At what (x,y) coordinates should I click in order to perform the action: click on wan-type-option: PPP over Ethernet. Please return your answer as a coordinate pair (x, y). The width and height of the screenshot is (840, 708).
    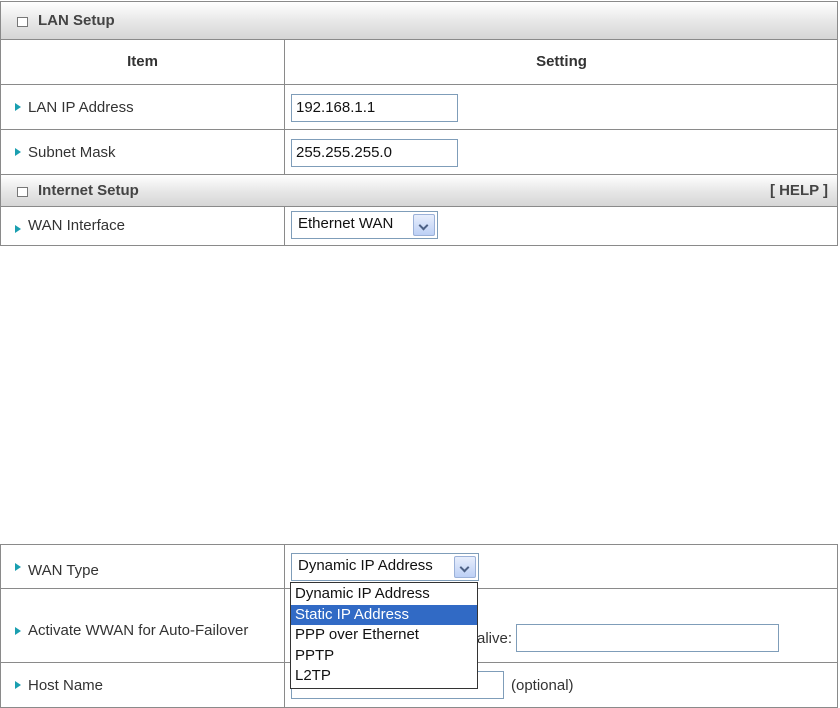
    Looking at the image, I should click on (384, 635).